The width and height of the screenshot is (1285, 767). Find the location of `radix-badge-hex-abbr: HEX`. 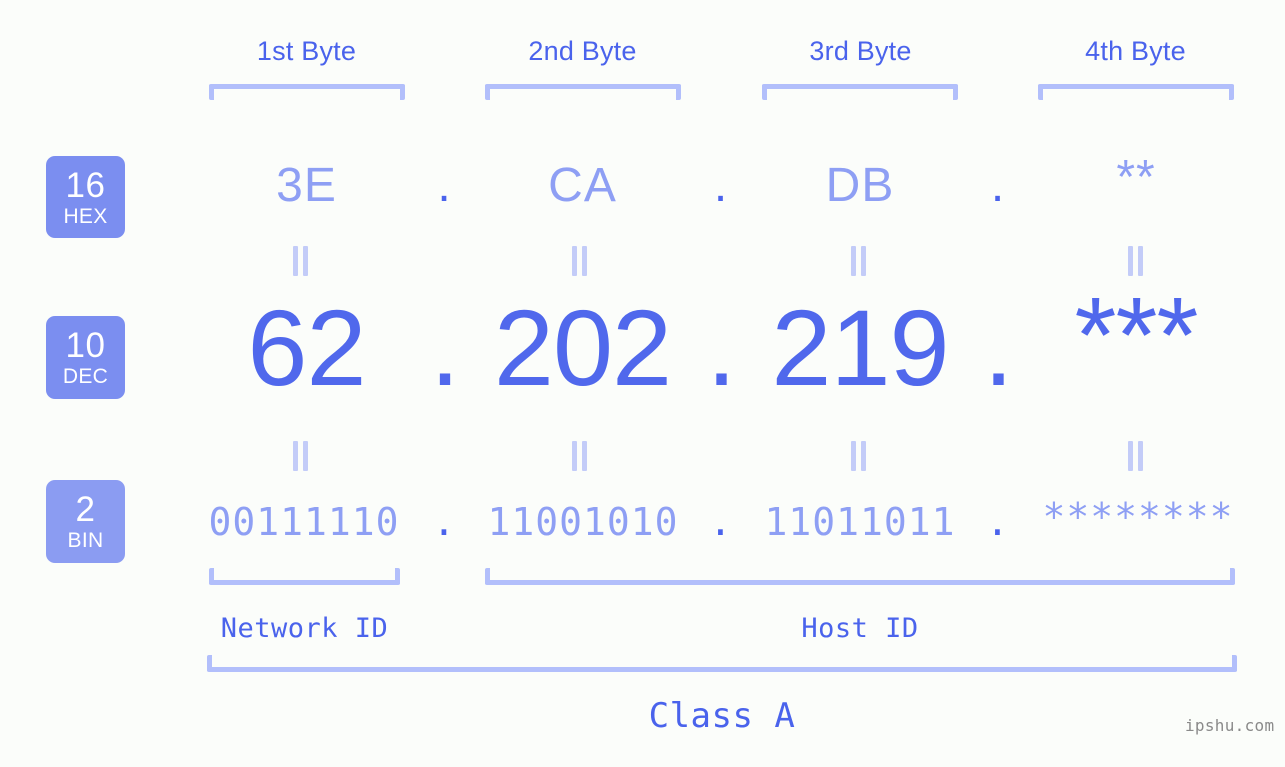

radix-badge-hex-abbr: HEX is located at coordinates (85, 216).